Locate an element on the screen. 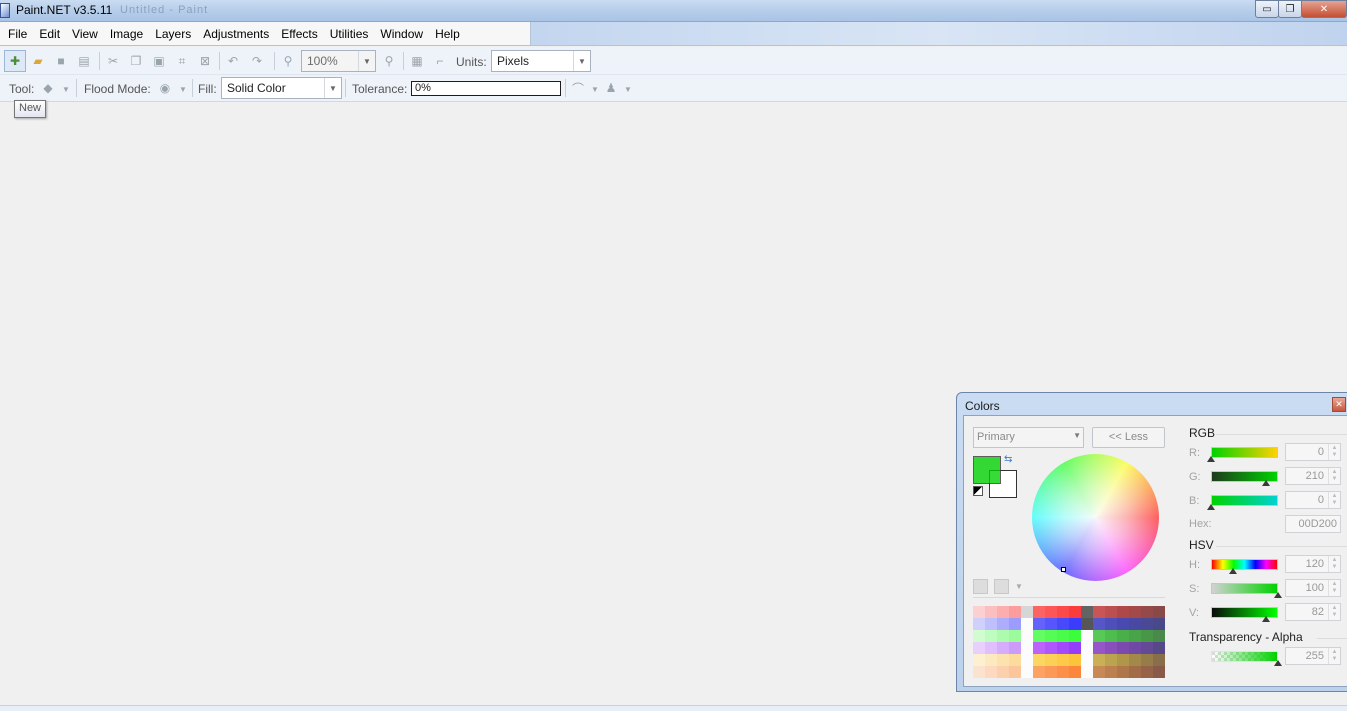 The image size is (1347, 711). close-button: ✕ is located at coordinates (1324, 9).